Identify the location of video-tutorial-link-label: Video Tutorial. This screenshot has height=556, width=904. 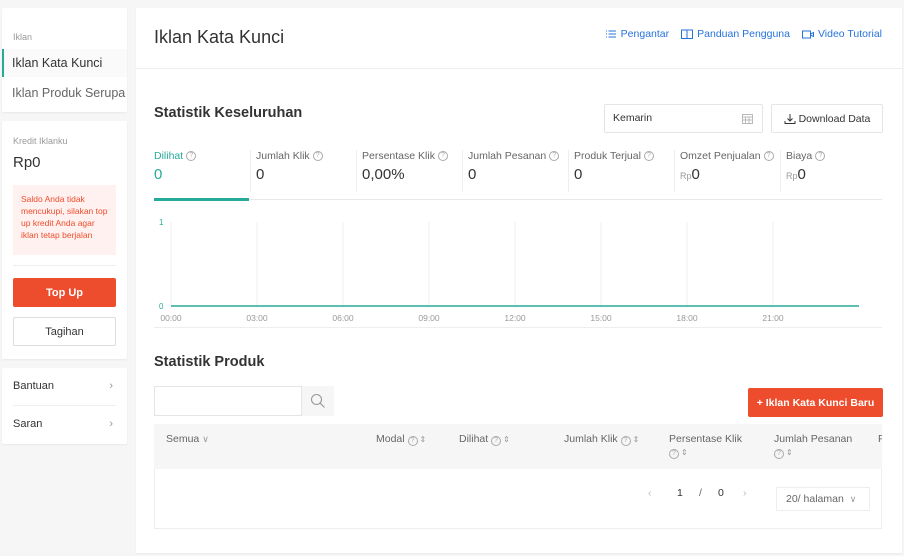
(849, 34).